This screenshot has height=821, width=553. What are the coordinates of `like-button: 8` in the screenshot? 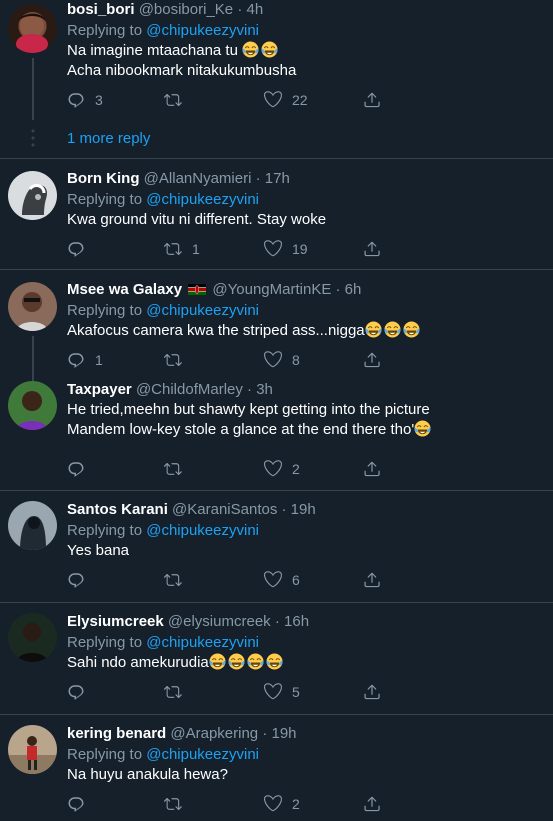 It's located at (282, 360).